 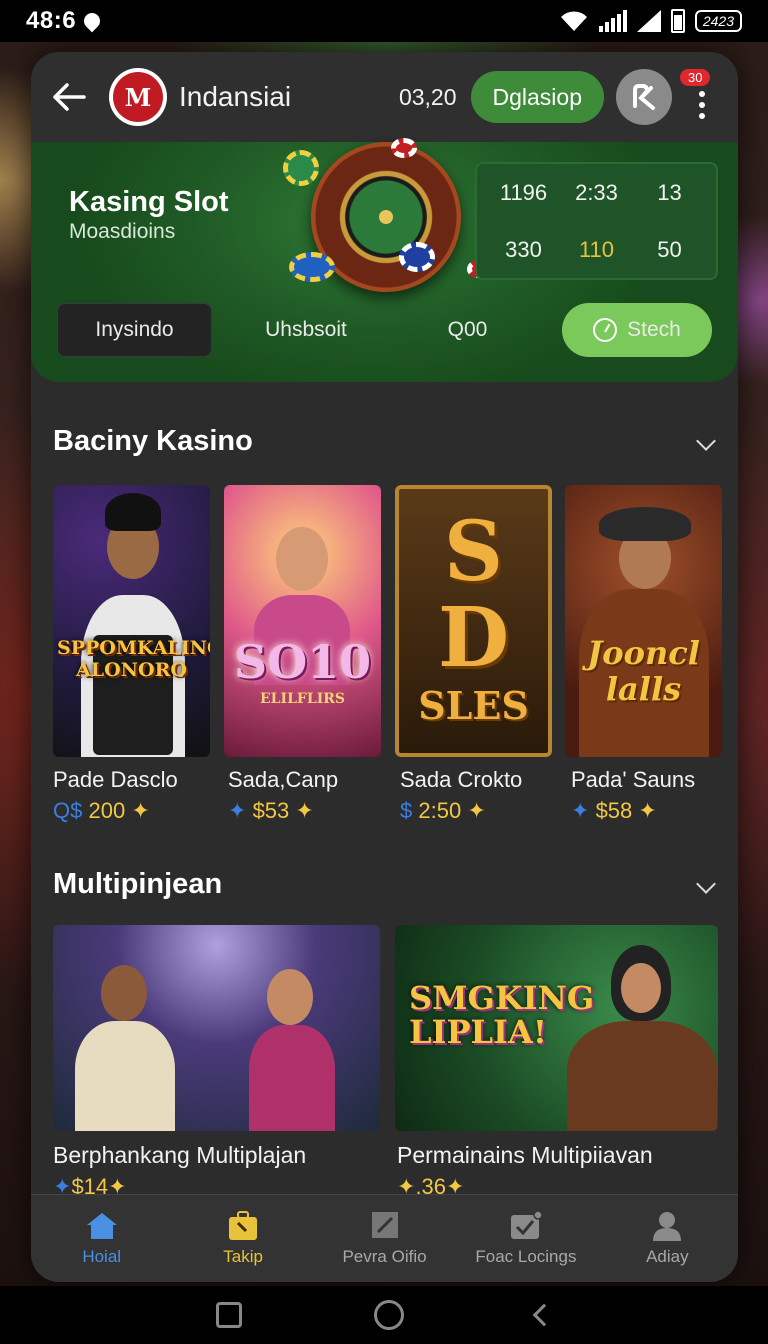 What do you see at coordinates (461, 779) in the screenshot?
I see `game-name: Sada Crokto` at bounding box center [461, 779].